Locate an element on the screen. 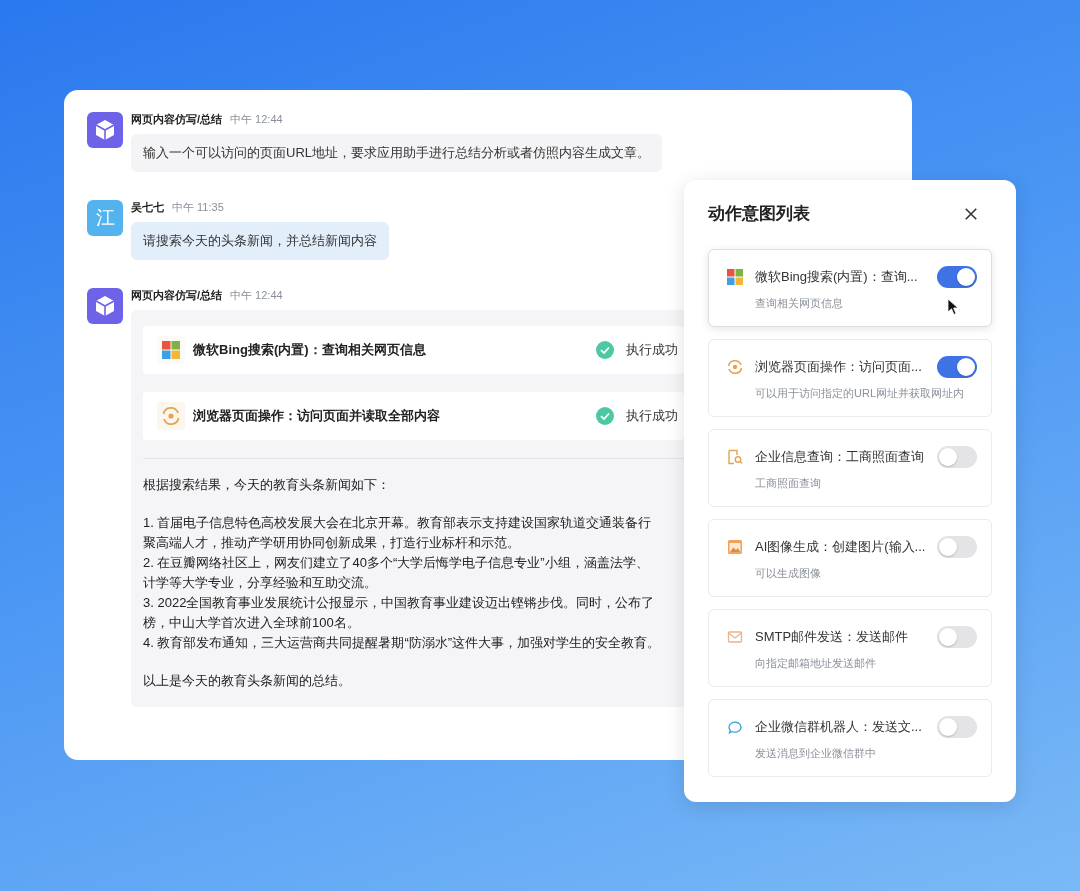 This screenshot has height=891, width=1080. intent-description: 向指定邮箱地址发送邮件 is located at coordinates (815, 663).